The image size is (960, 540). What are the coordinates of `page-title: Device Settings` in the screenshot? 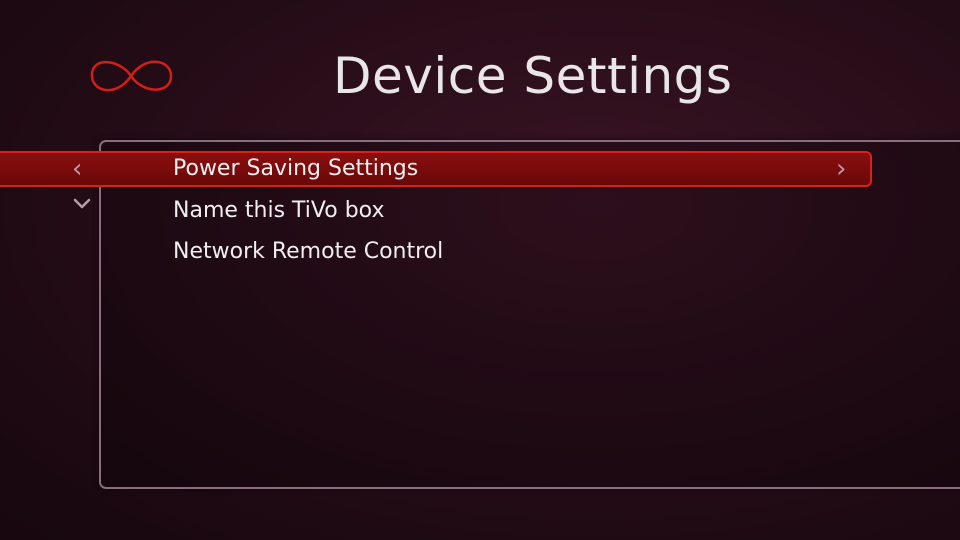 It's located at (533, 76).